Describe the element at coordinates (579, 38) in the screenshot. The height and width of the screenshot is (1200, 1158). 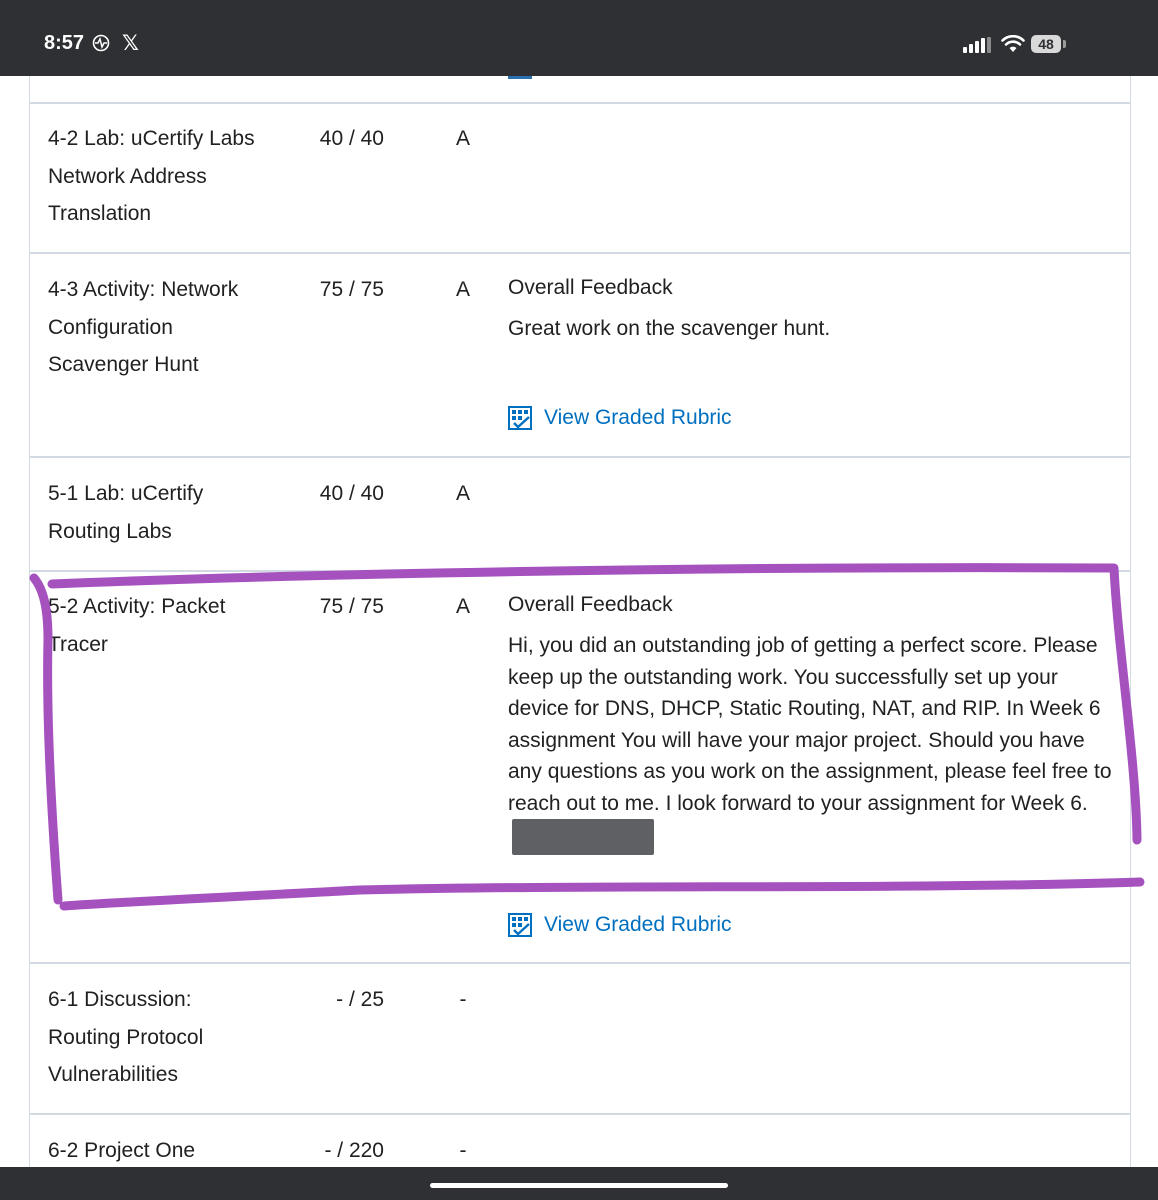
I see `status-bar: 8:57 𝕏 48` at that location.